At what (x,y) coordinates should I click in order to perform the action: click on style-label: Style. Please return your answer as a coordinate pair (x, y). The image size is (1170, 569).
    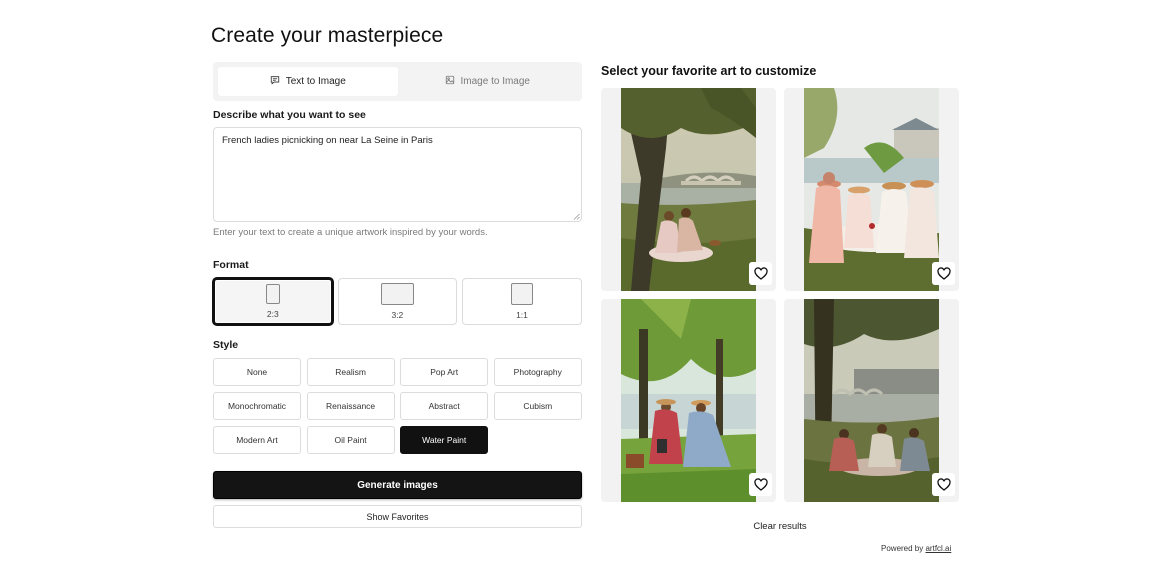
    Looking at the image, I should click on (226, 345).